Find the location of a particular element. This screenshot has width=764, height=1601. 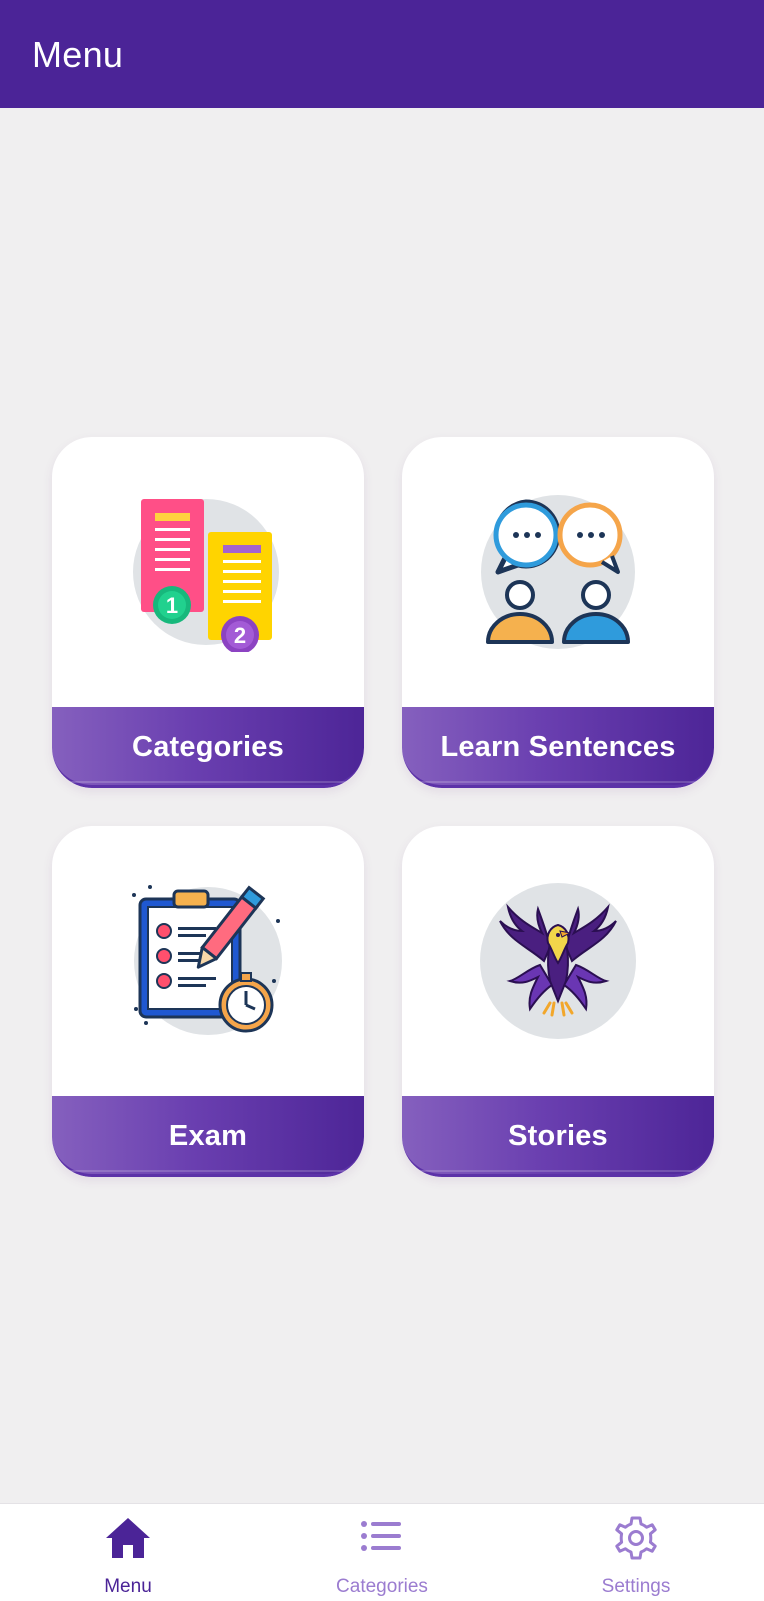

categories-card: 1 2 Categories is located at coordinates (208, 612).